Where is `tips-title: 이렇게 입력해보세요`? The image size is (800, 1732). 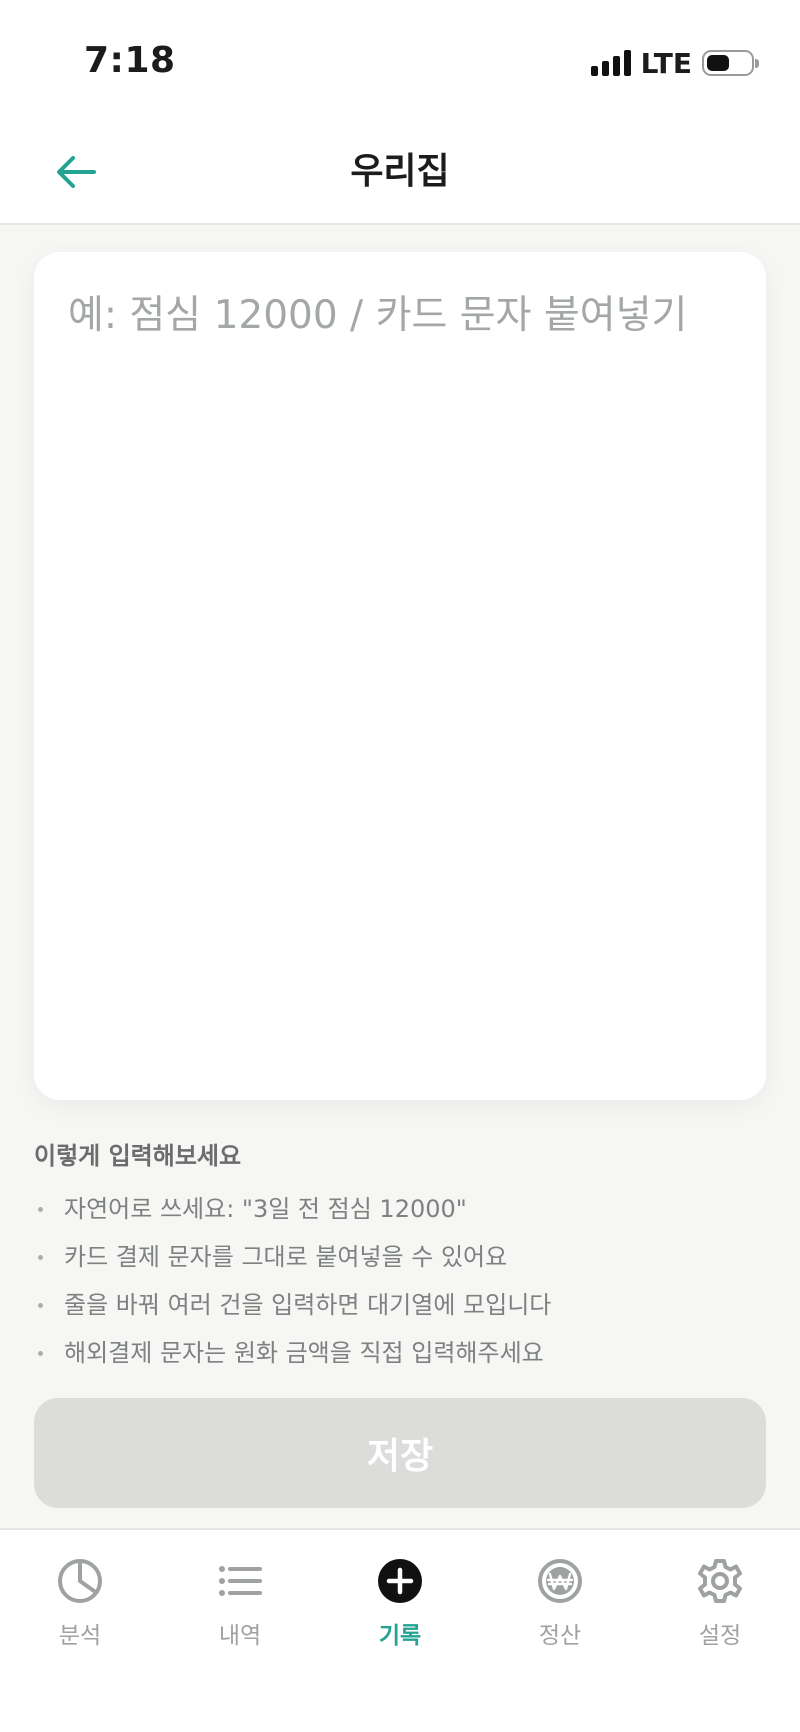
tips-title: 이렇게 입력해보세요 is located at coordinates (138, 1156).